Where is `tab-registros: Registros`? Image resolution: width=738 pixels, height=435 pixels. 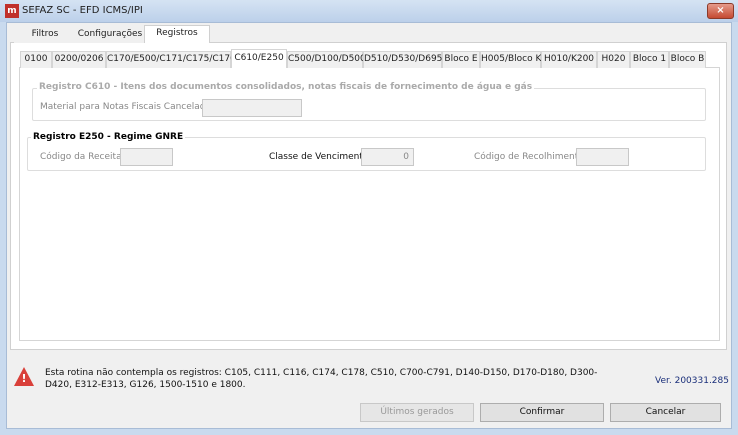 tab-registros: Registros is located at coordinates (177, 34).